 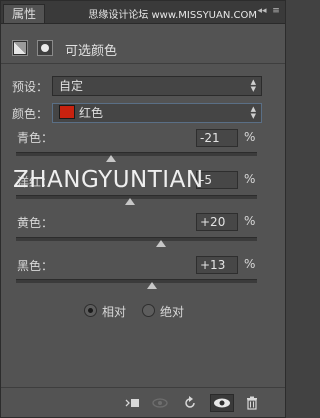 I want to click on yellow-unit: %, so click(x=250, y=221).